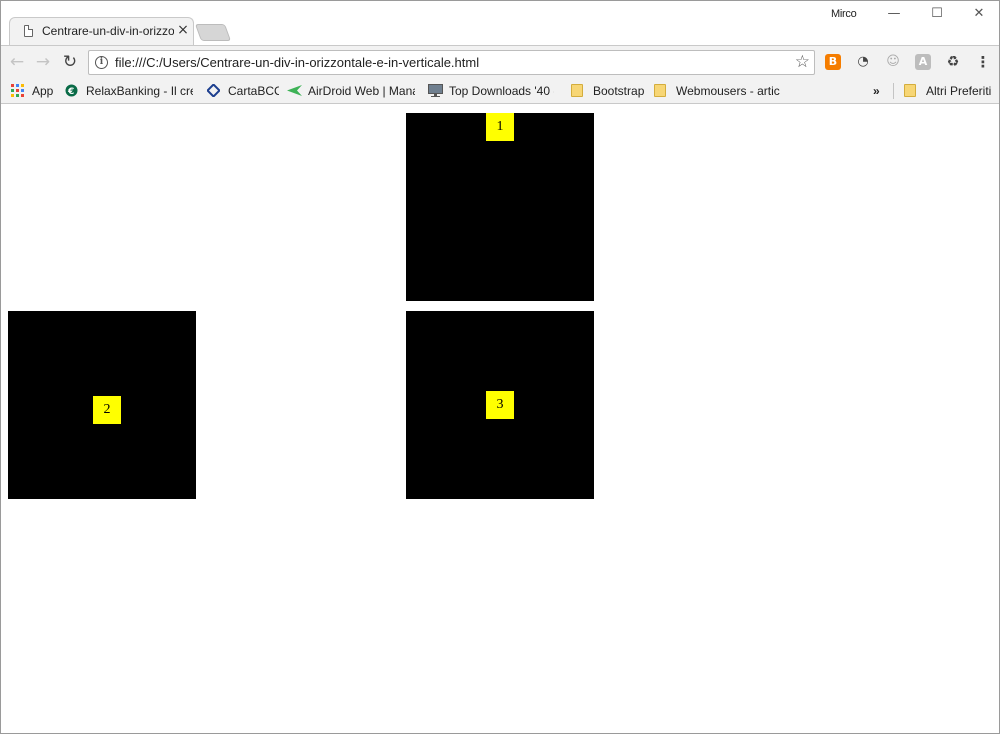 The height and width of the screenshot is (734, 1000). What do you see at coordinates (214, 90) in the screenshot?
I see `cartabcc-icon` at bounding box center [214, 90].